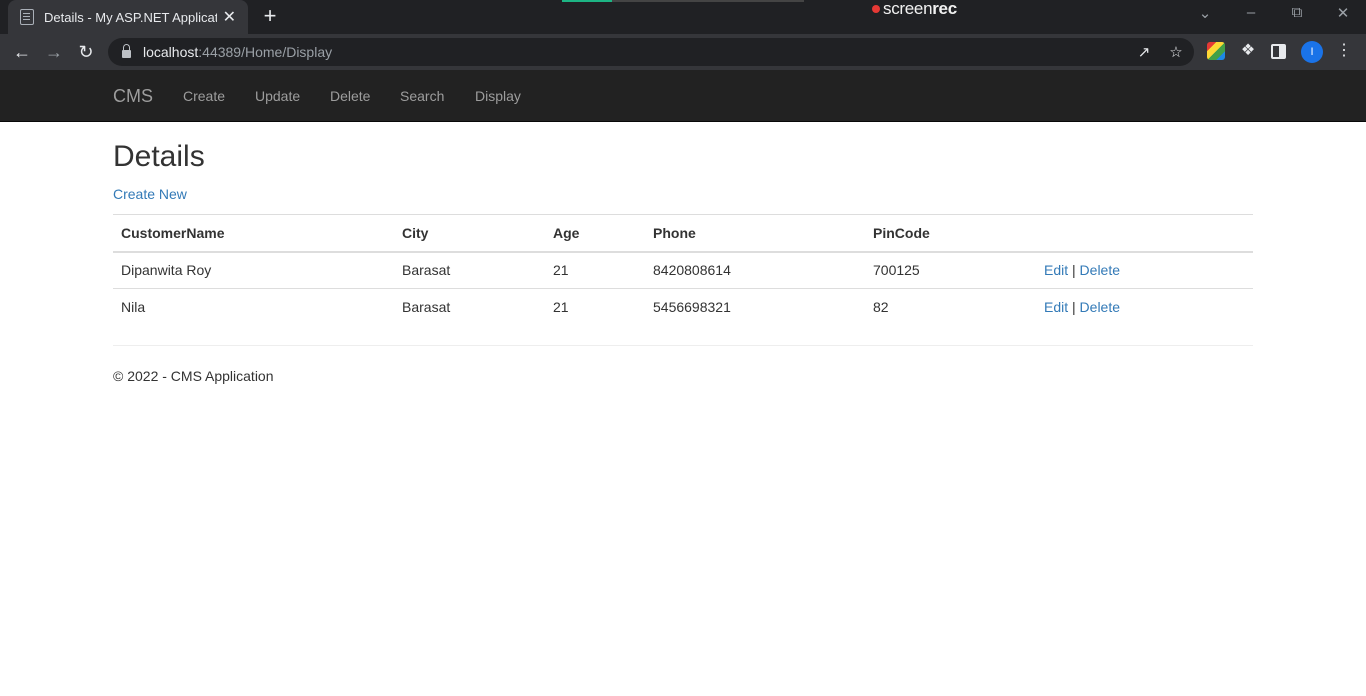  I want to click on address-bar: localhost:44389/Home/Display ↗ ☆, so click(651, 52).